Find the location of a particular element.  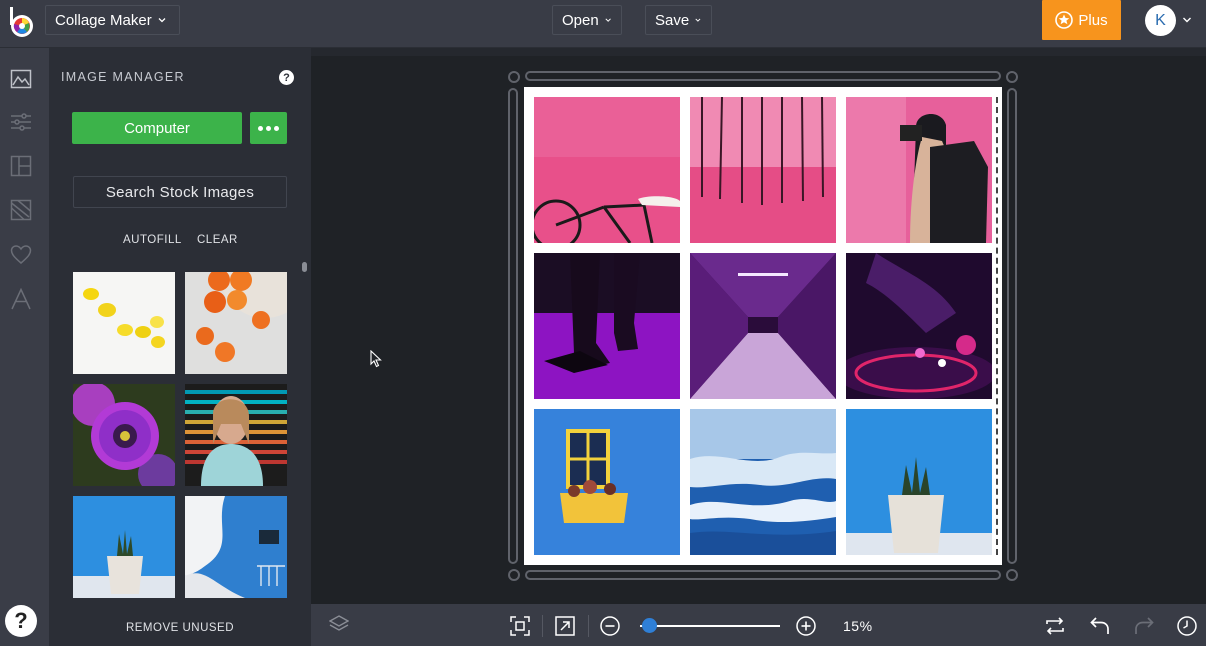

text-icon is located at coordinates (21, 299).